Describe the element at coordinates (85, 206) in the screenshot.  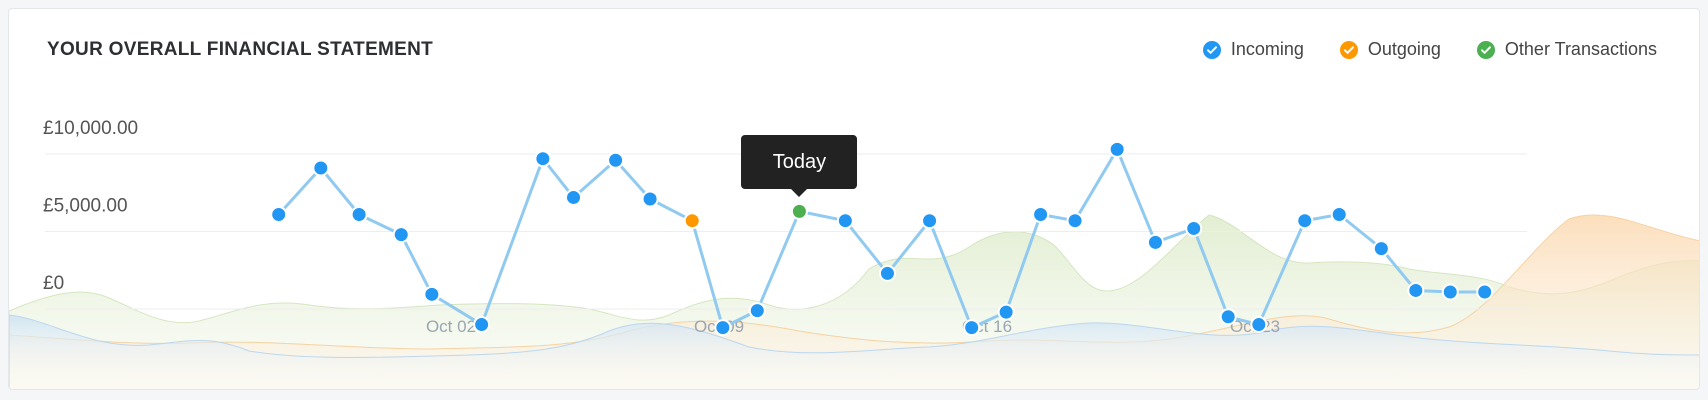
I see `y-tick-label: £5,000.00` at that location.